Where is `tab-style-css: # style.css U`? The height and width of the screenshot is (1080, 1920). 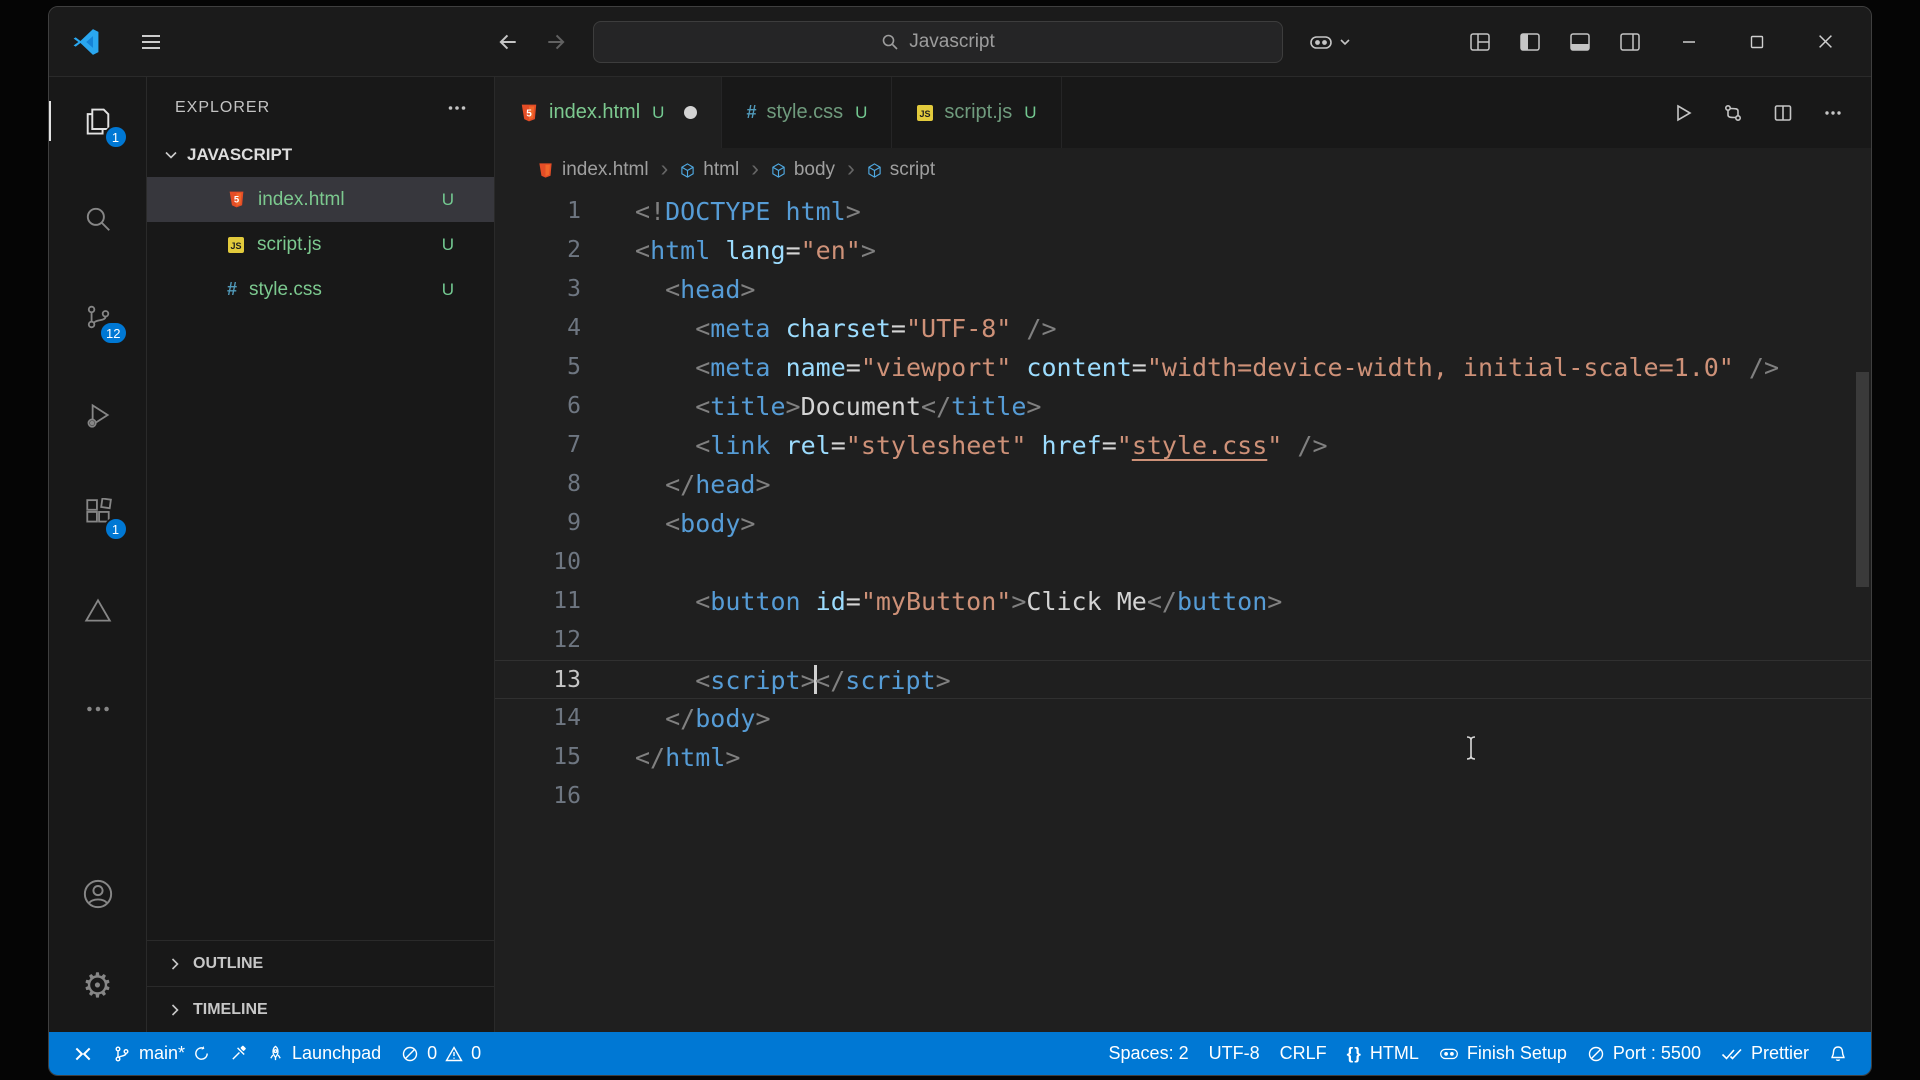
tab-style-css: # style.css U is located at coordinates (807, 112).